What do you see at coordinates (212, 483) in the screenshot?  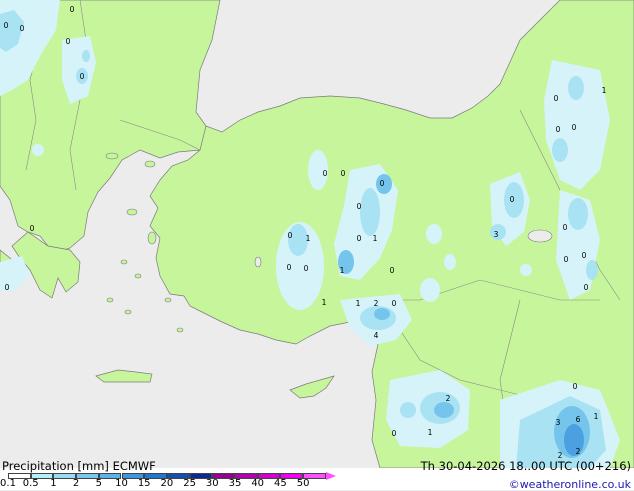 I see `color-scale-tick: 30` at bounding box center [212, 483].